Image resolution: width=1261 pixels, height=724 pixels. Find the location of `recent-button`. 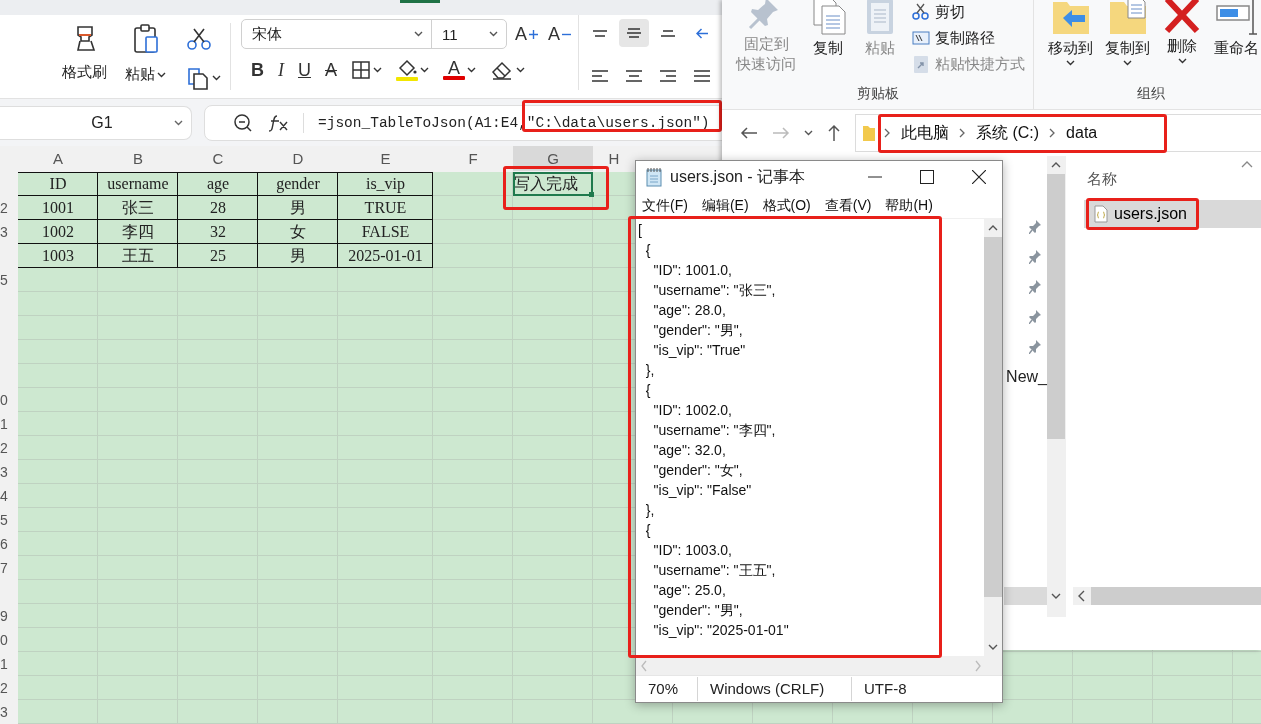

recent-button is located at coordinates (808, 133).